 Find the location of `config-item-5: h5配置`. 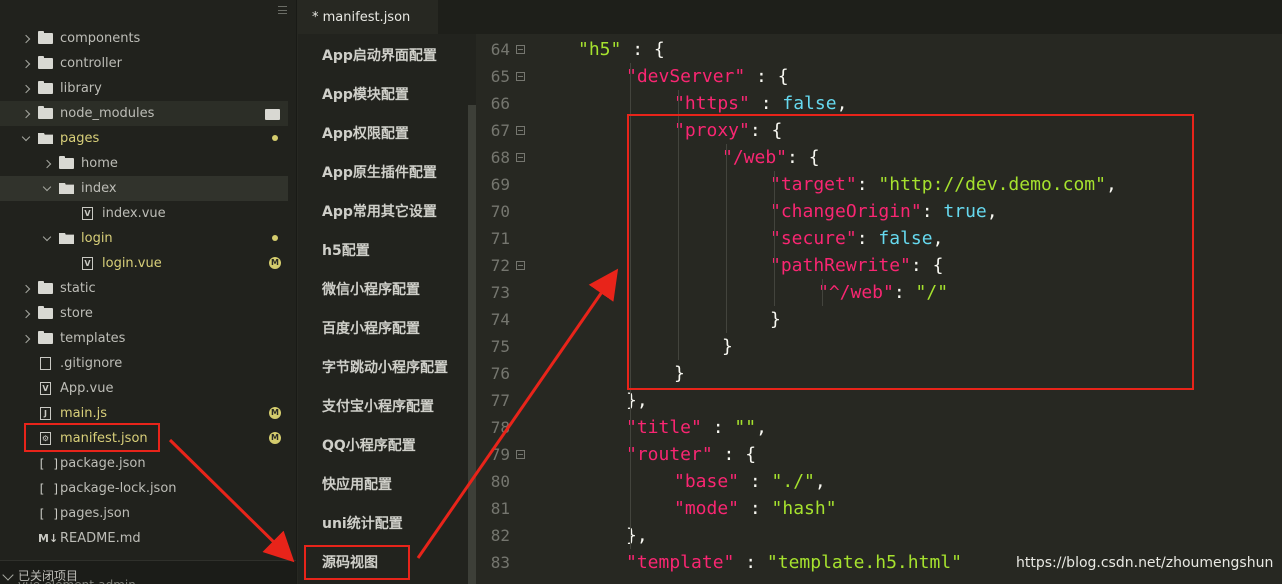

config-item-5: h5配置 is located at coordinates (346, 250).